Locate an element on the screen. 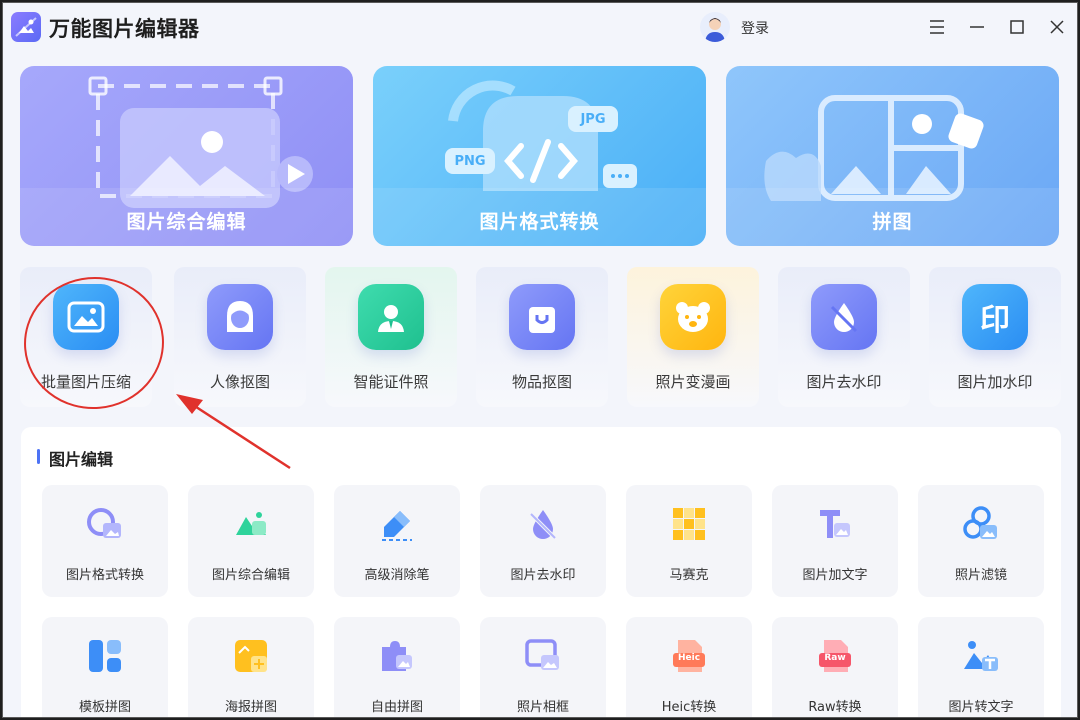 This screenshot has width=1080, height=720. section-title: 图片编辑 is located at coordinates (81, 459).